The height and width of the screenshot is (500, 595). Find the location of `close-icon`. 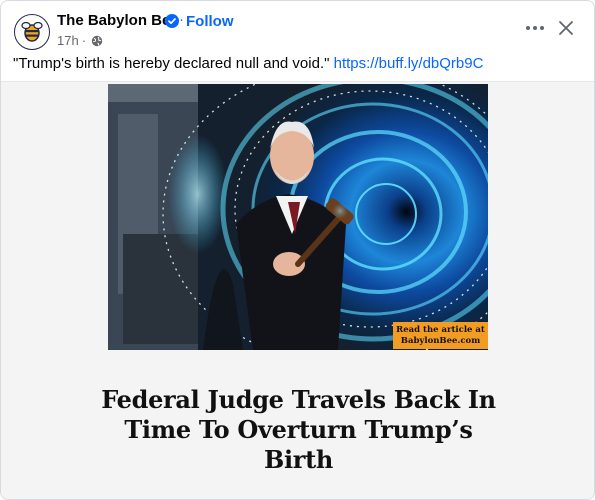

close-icon is located at coordinates (566, 28).